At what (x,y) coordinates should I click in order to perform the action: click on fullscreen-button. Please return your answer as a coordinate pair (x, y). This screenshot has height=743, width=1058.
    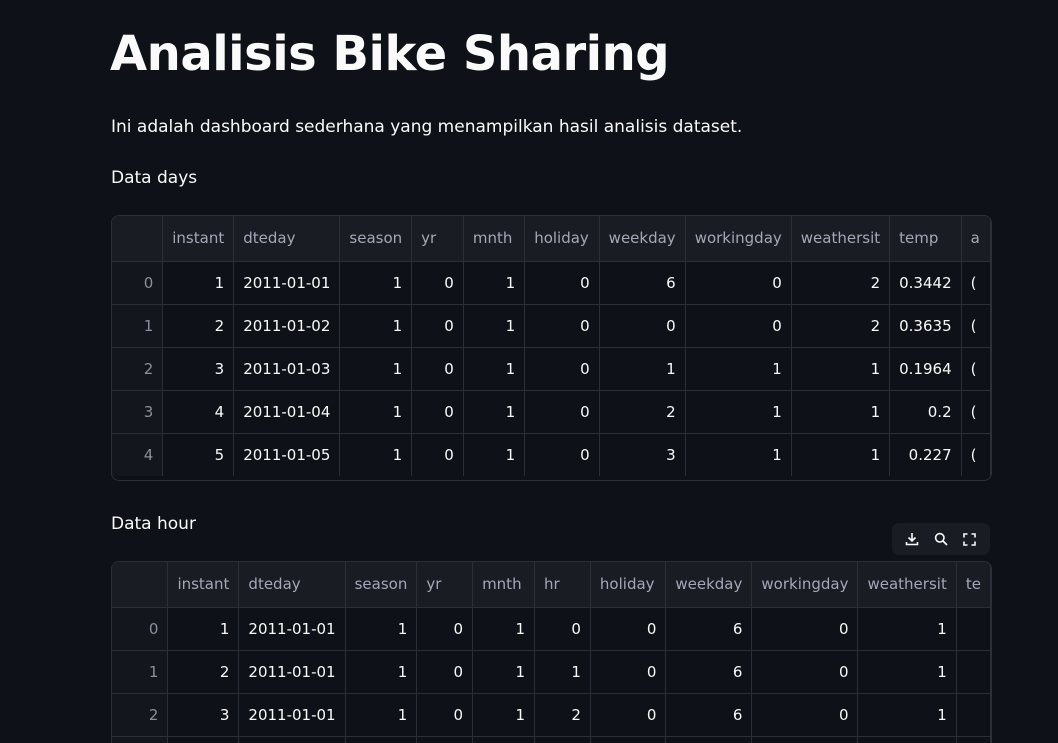
    Looking at the image, I should click on (970, 539).